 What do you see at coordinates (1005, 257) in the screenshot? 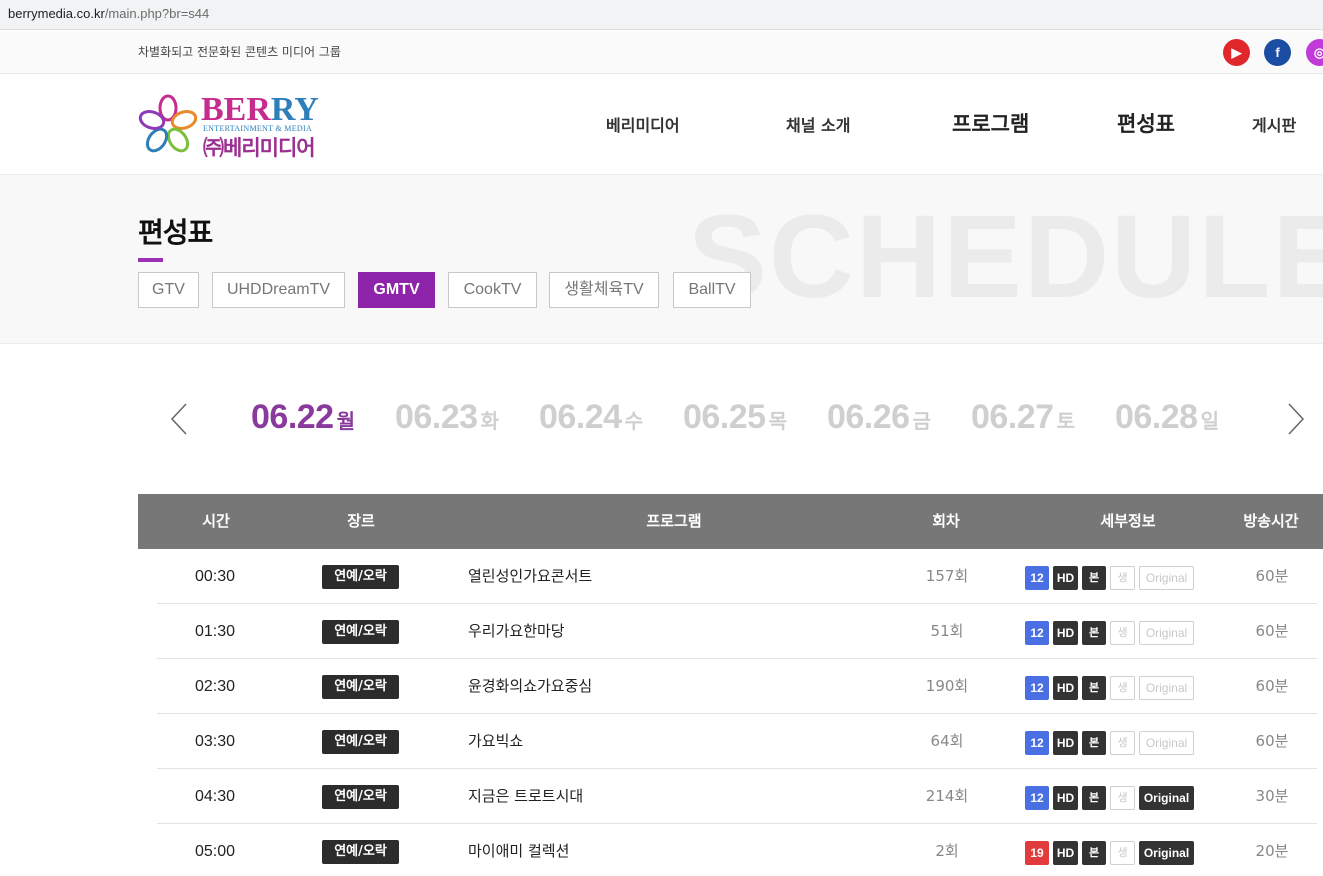
I see `watermark-text: SCHEDULE` at bounding box center [1005, 257].